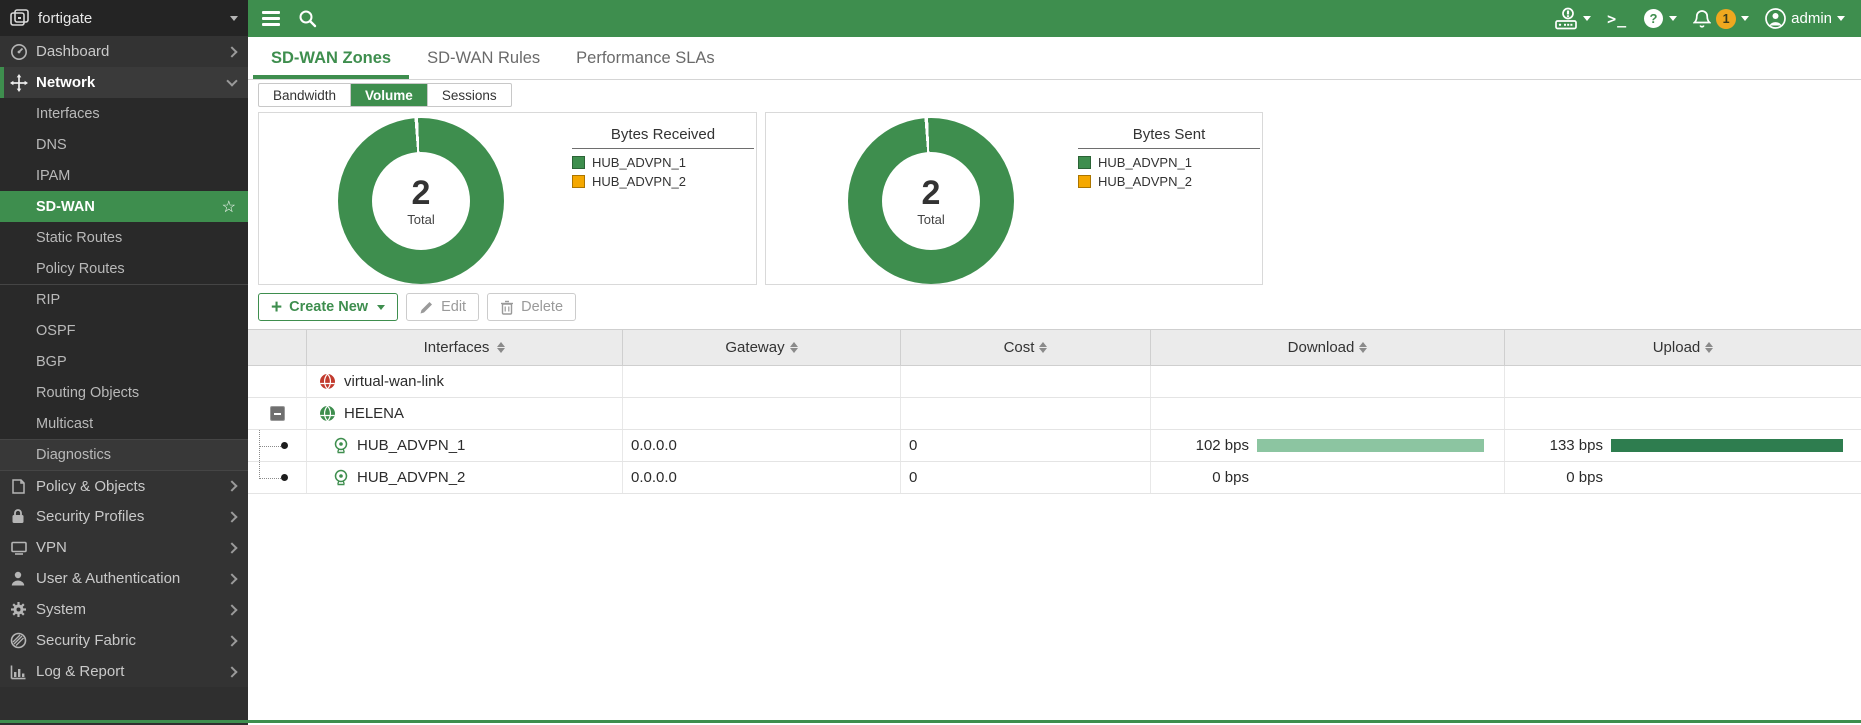  I want to click on sidebar-item-diagnostics: Diagnostics, so click(124, 454).